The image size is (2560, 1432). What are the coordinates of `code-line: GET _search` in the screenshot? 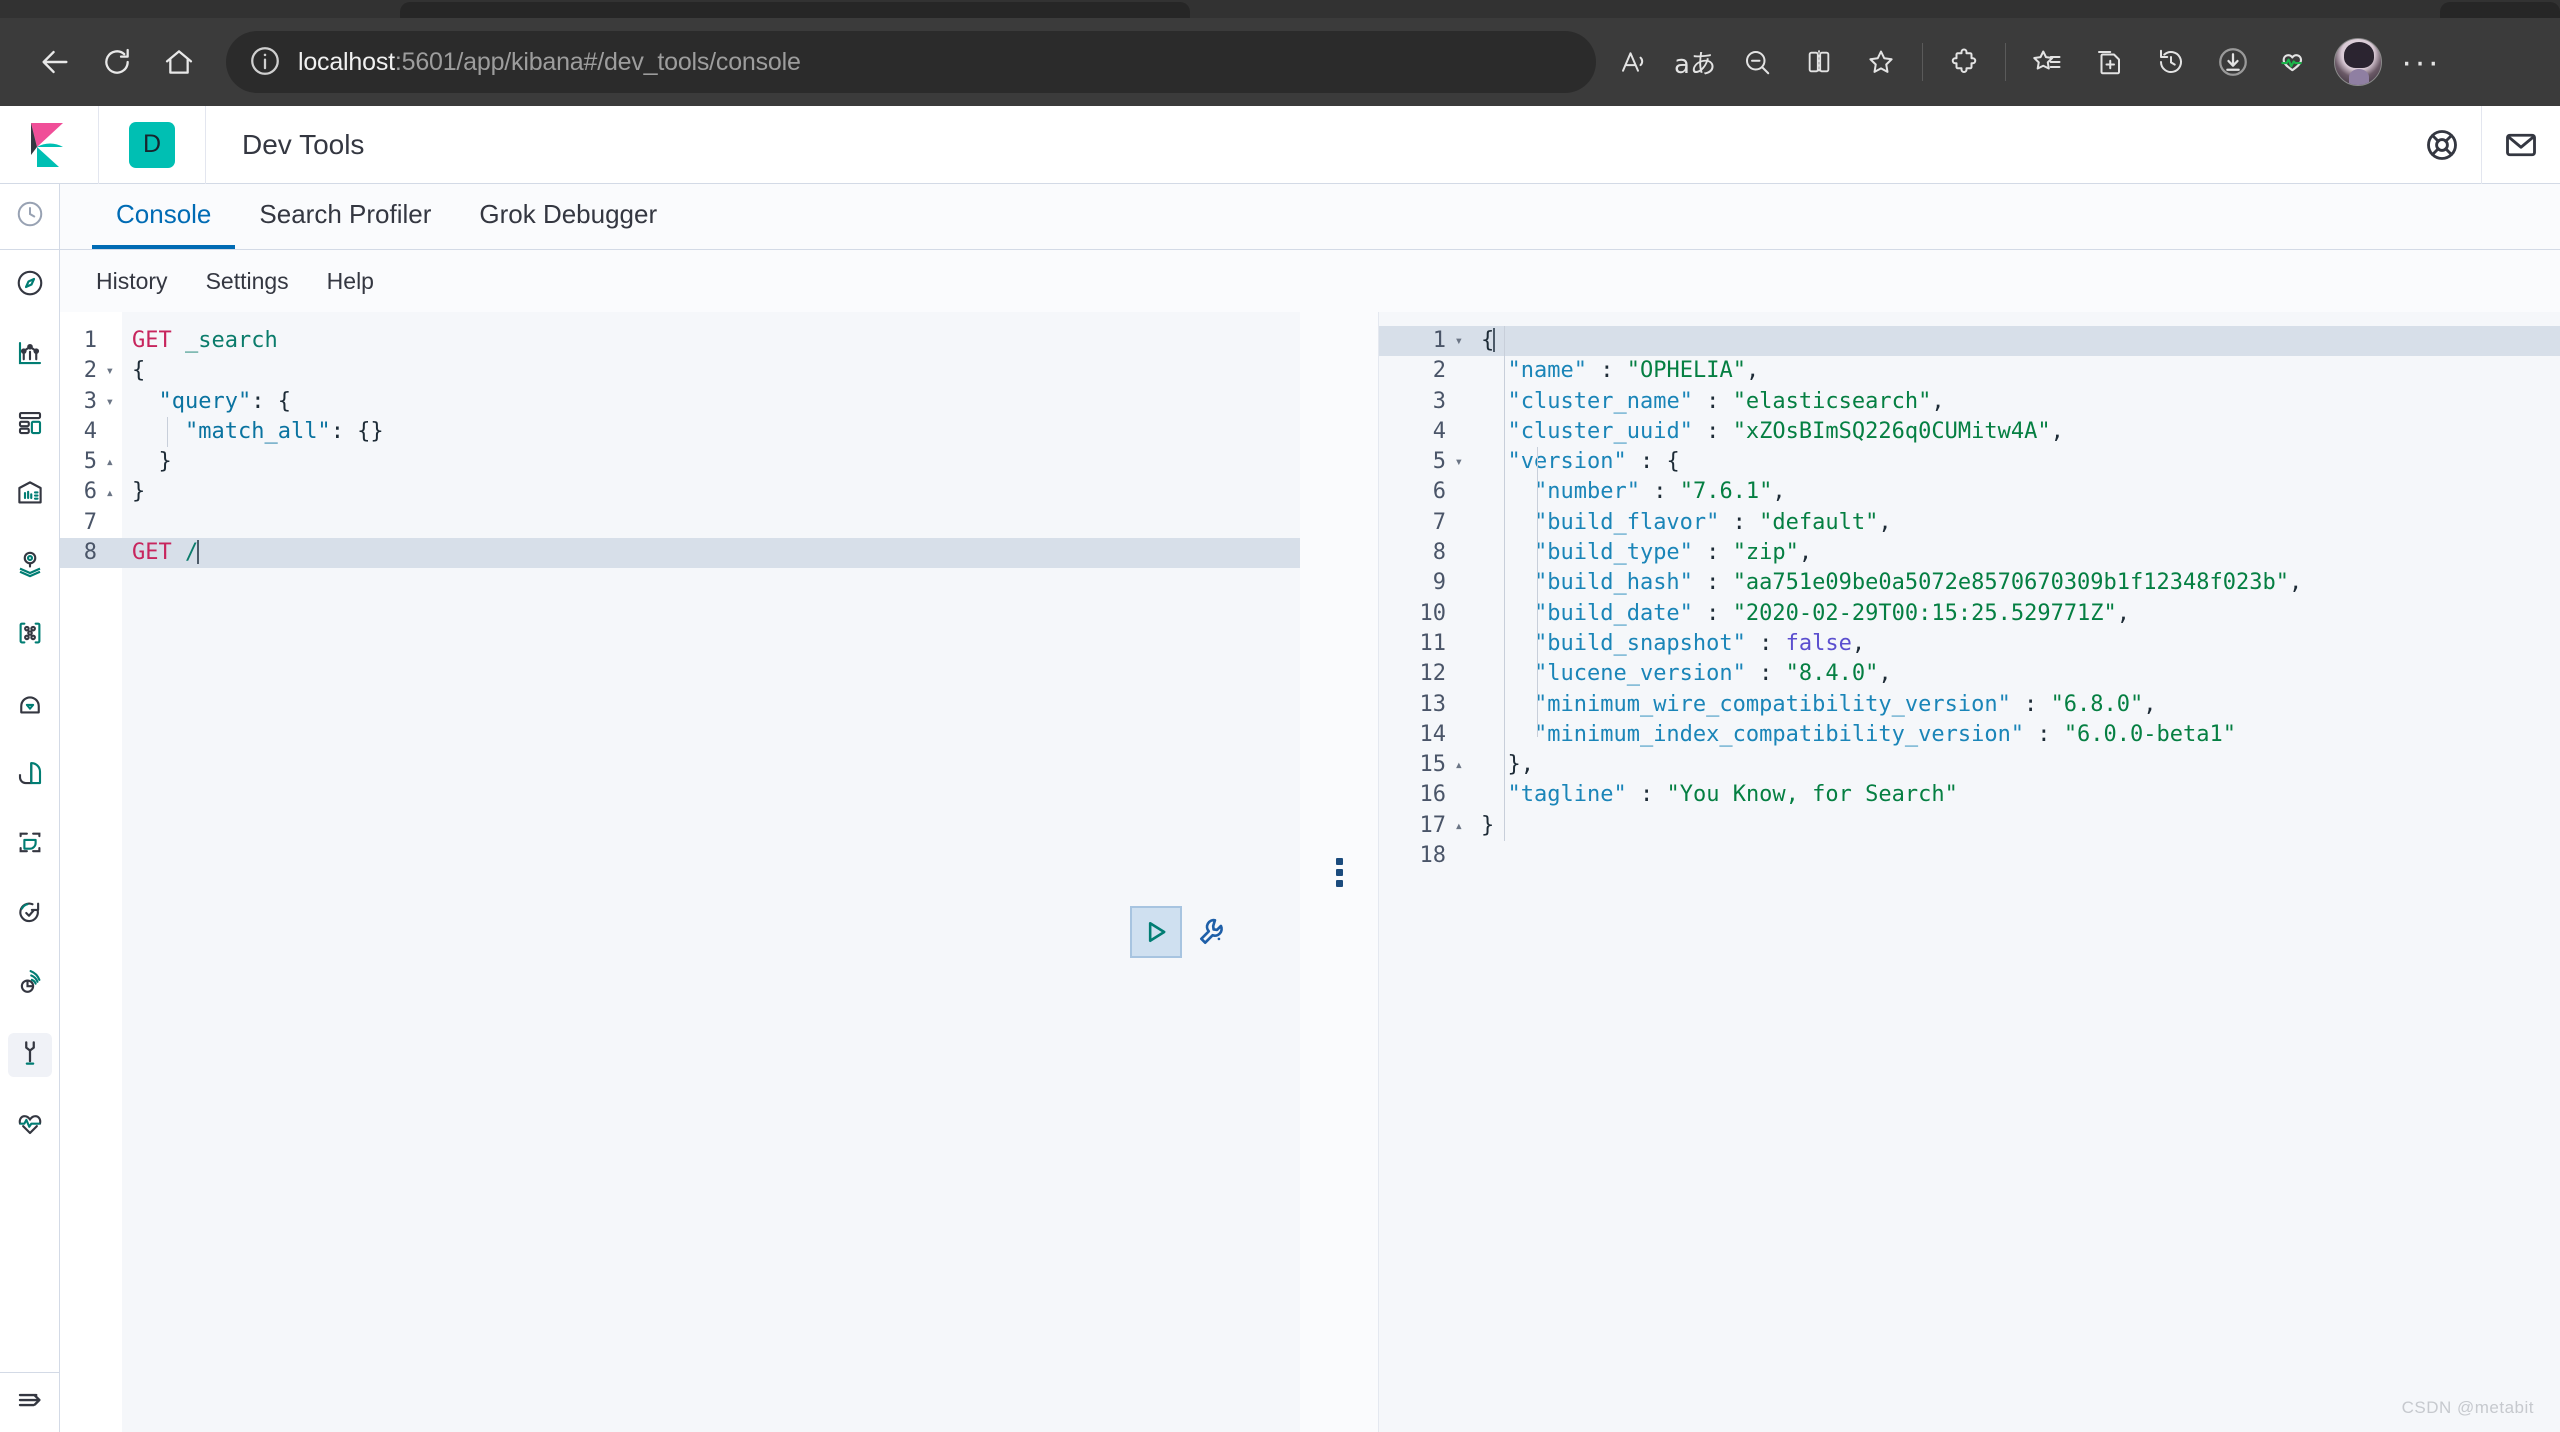 It's located at (711, 341).